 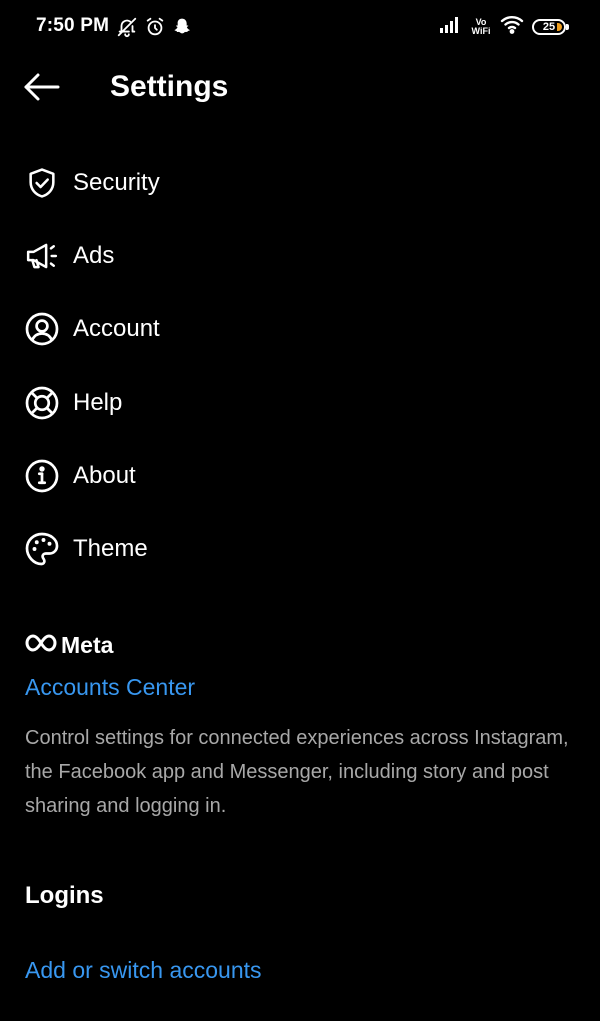 What do you see at coordinates (300, 329) in the screenshot?
I see `menu-item-account: Account` at bounding box center [300, 329].